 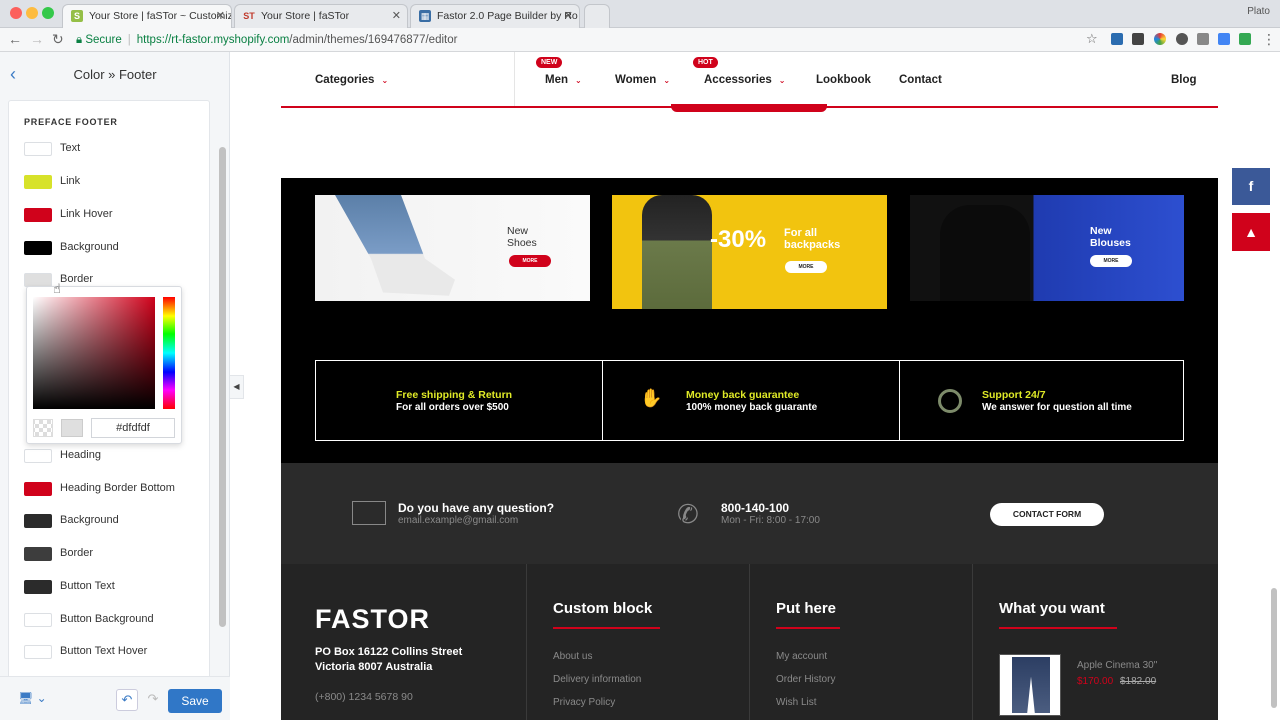 What do you see at coordinates (749, 252) in the screenshot?
I see `banner-backpacks: -30% For all backpacks MORE` at bounding box center [749, 252].